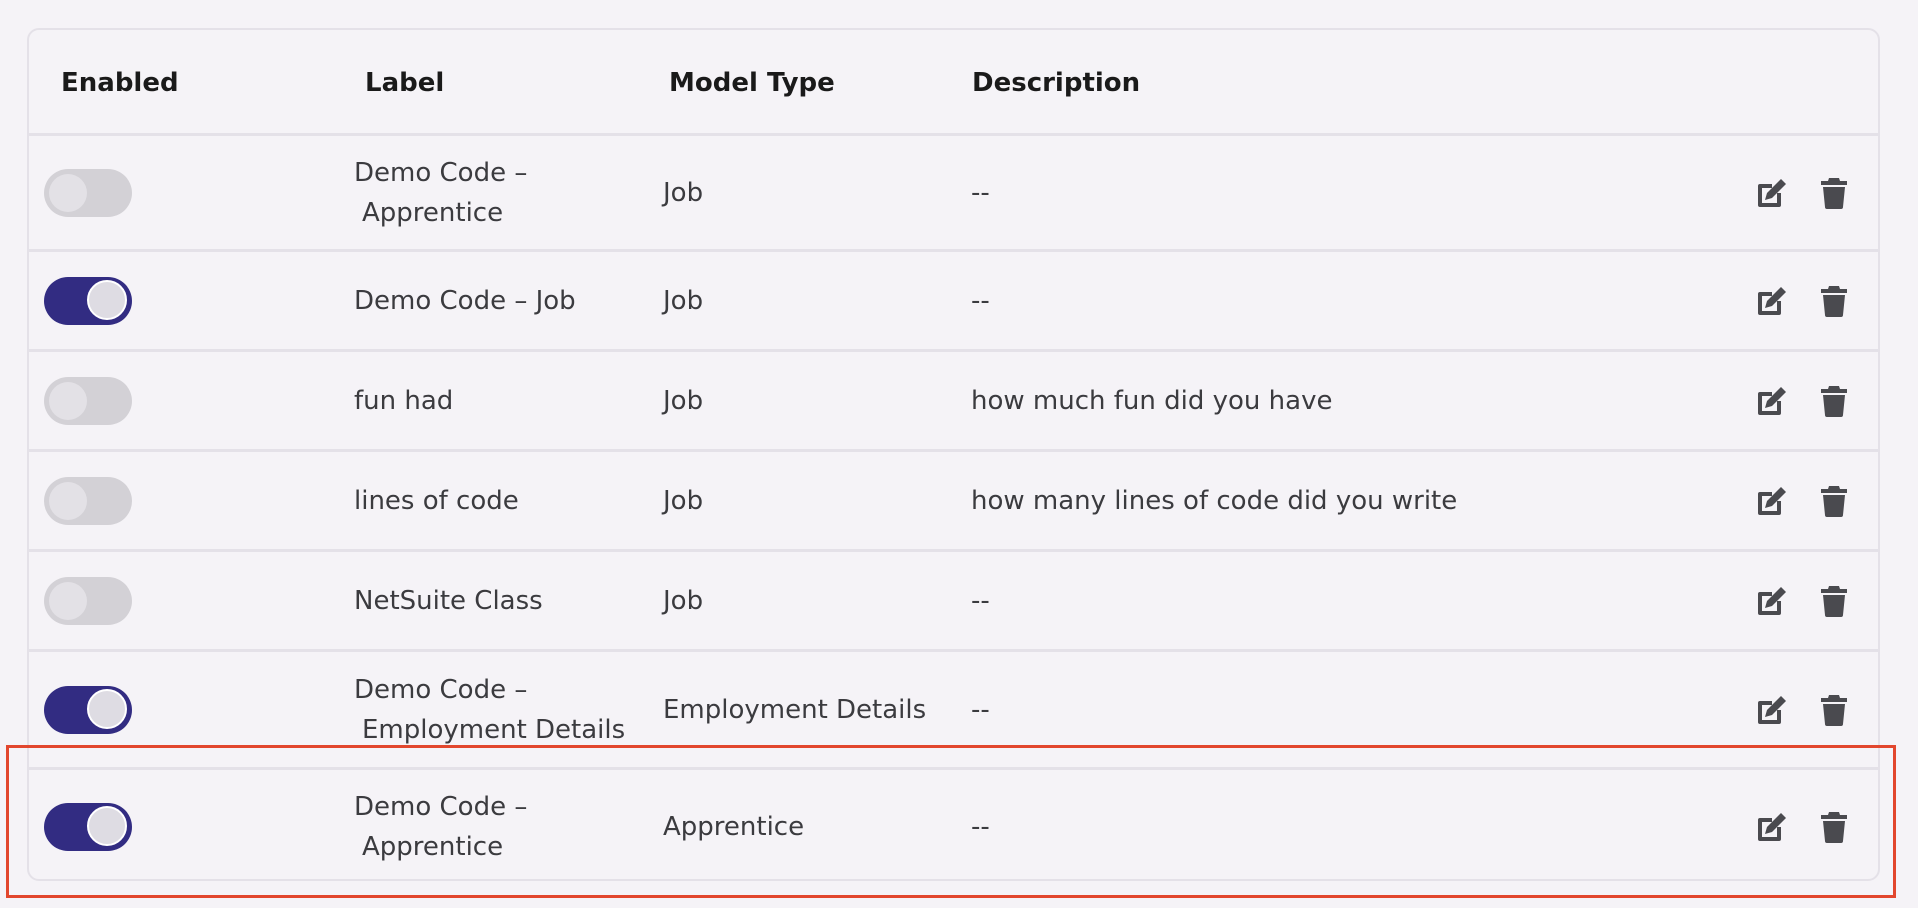 Image resolution: width=1918 pixels, height=908 pixels. I want to click on row-label-line1: fun had, so click(404, 400).